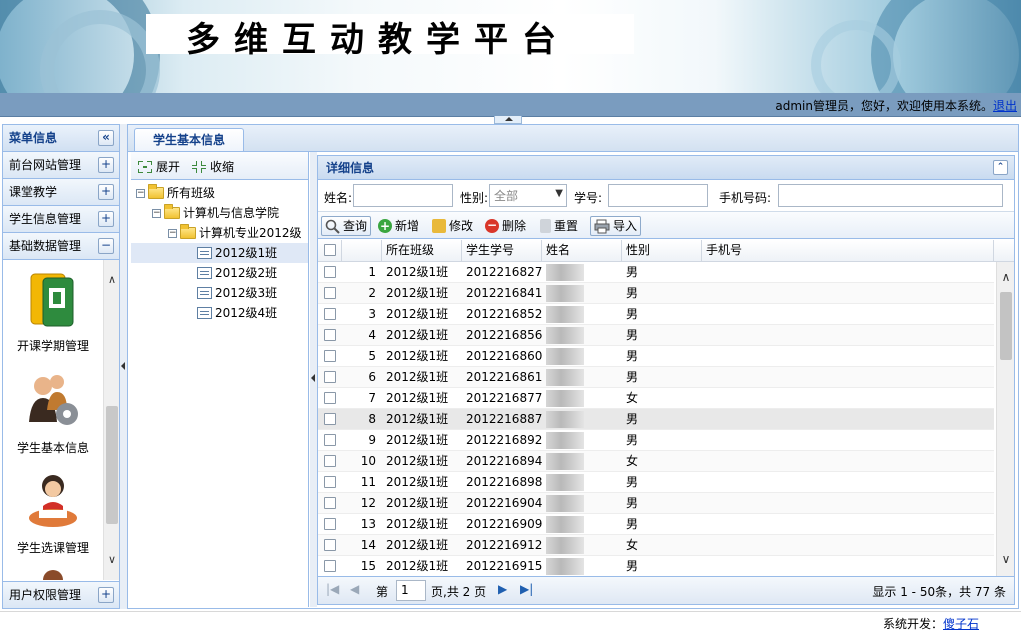  Describe the element at coordinates (508, 120) in the screenshot. I see `collapse-header-handle` at that location.